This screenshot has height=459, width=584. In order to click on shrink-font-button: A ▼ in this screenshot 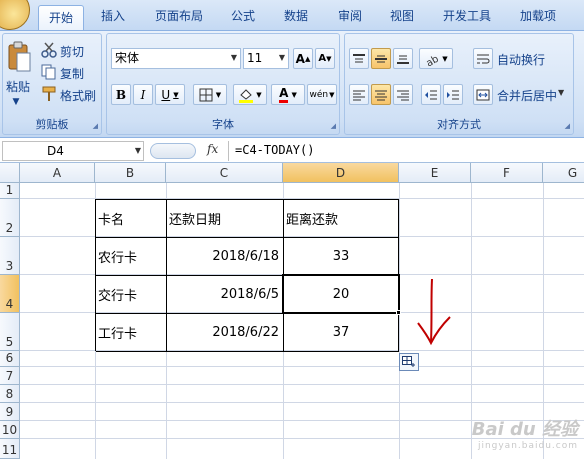, I will do `click(325, 58)`.